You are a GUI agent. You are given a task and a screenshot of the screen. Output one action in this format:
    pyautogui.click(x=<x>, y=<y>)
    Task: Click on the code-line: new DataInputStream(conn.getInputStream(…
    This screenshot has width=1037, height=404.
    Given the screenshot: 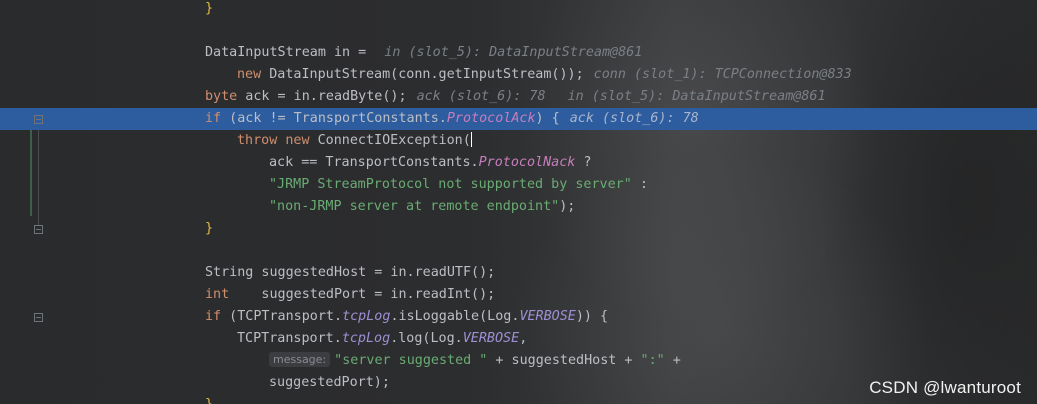 What is the action you would take?
    pyautogui.click(x=518, y=75)
    